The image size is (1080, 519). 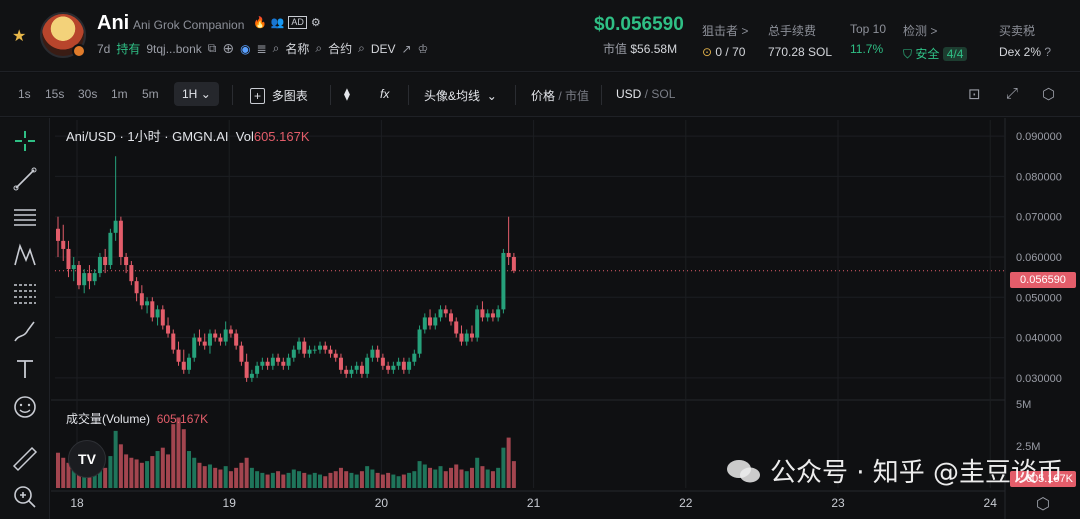 I want to click on interval-5m: 5m, so click(x=150, y=94).